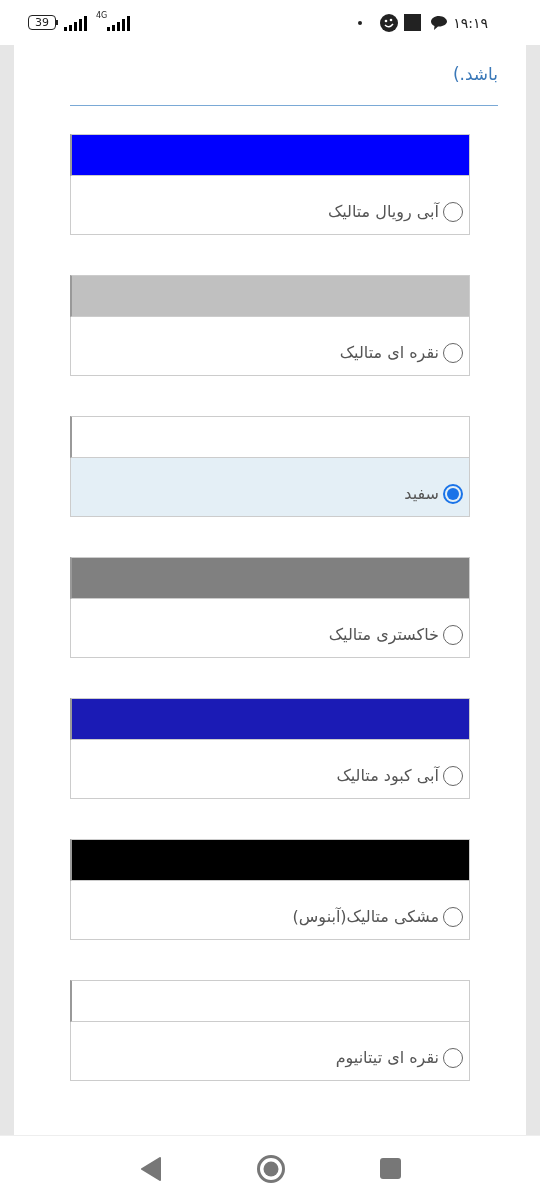 The width and height of the screenshot is (540, 1200). What do you see at coordinates (383, 635) in the screenshot?
I see `color-label: خاکستری متالیک` at bounding box center [383, 635].